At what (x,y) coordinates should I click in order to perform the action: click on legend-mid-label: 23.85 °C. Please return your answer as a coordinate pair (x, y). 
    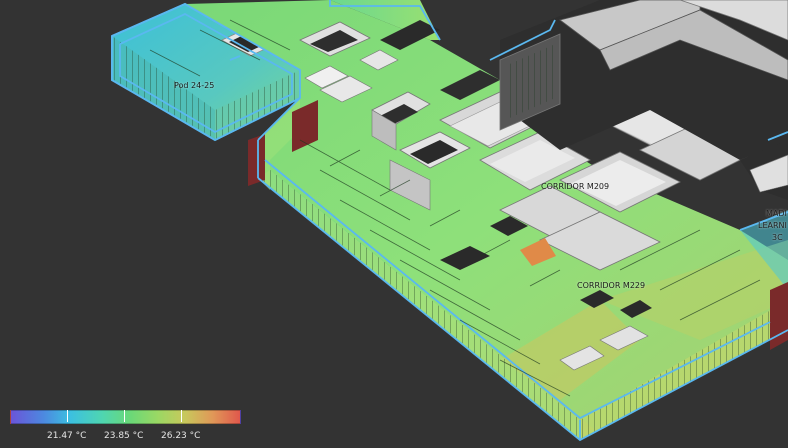
    Looking at the image, I should click on (124, 436).